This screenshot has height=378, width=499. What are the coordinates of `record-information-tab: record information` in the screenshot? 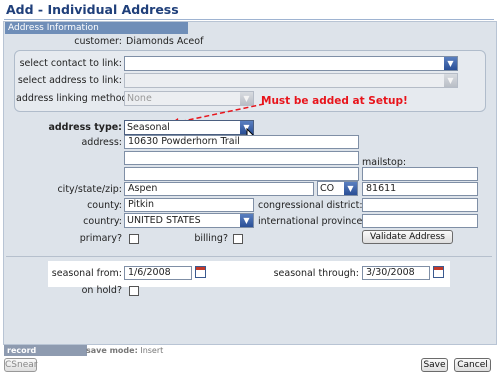 It's located at (45, 355).